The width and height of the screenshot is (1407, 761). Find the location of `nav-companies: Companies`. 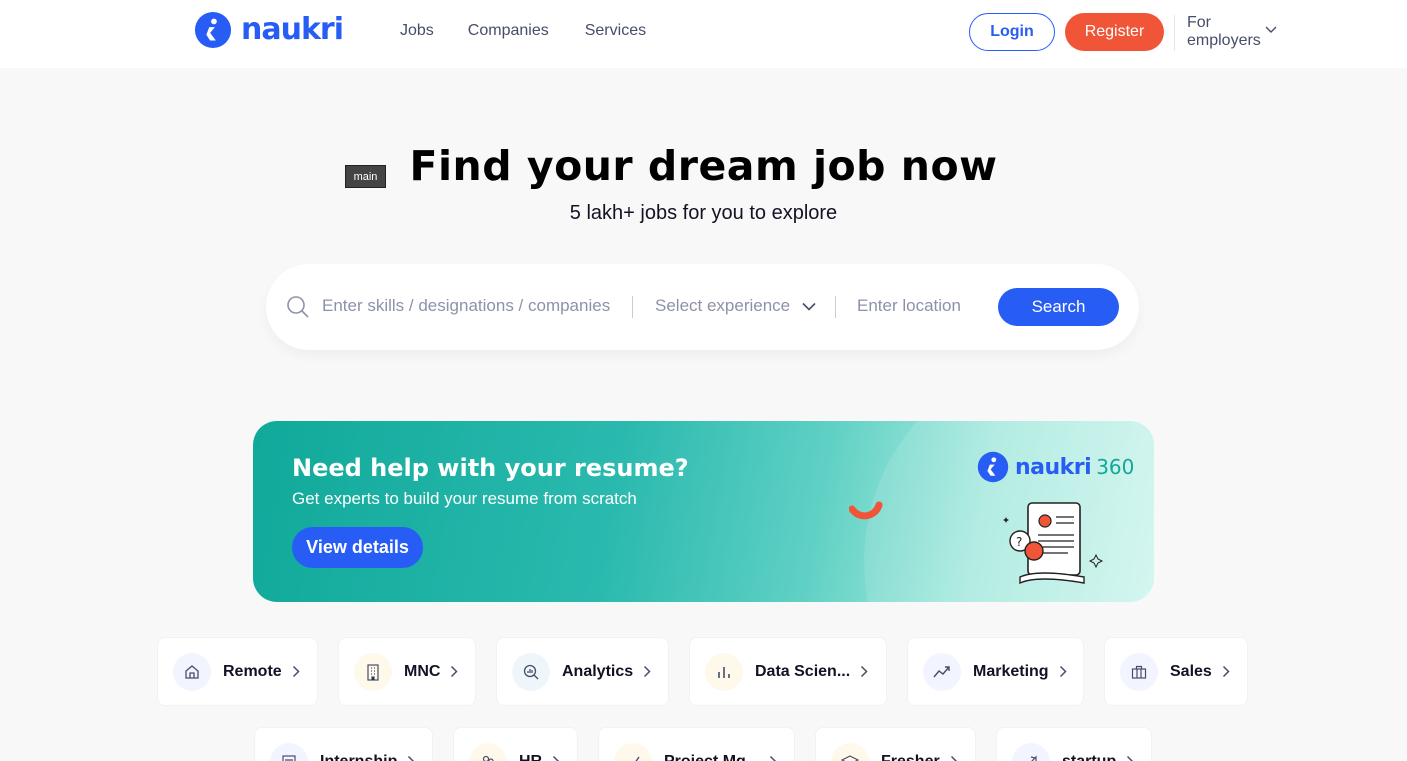

nav-companies: Companies is located at coordinates (508, 31).